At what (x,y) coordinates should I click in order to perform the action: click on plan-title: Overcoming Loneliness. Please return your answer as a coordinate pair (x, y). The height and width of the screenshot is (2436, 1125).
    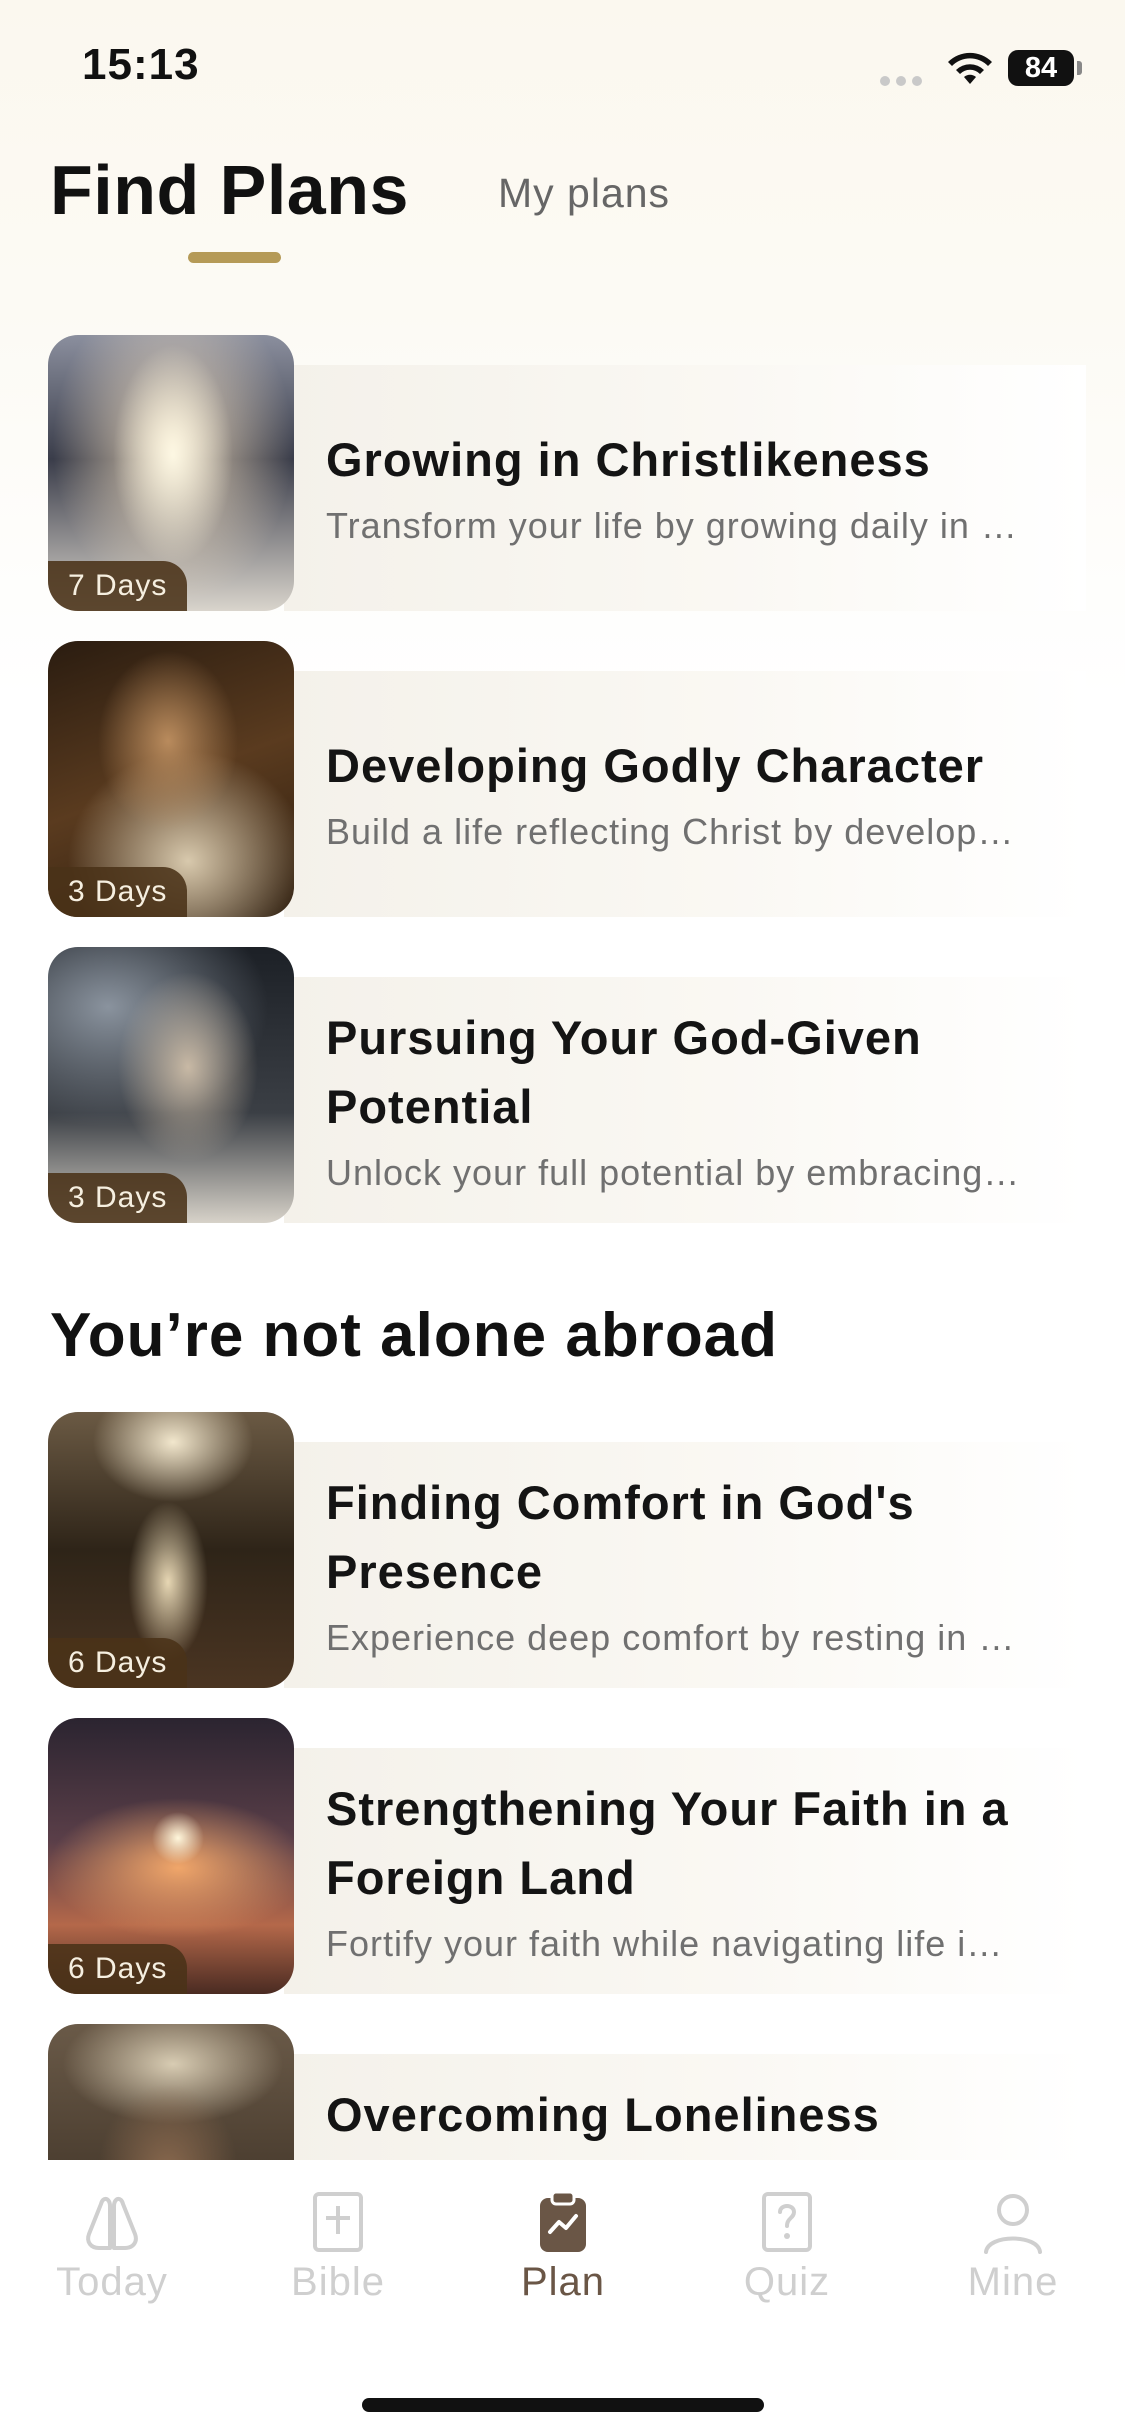
    Looking at the image, I should click on (603, 2114).